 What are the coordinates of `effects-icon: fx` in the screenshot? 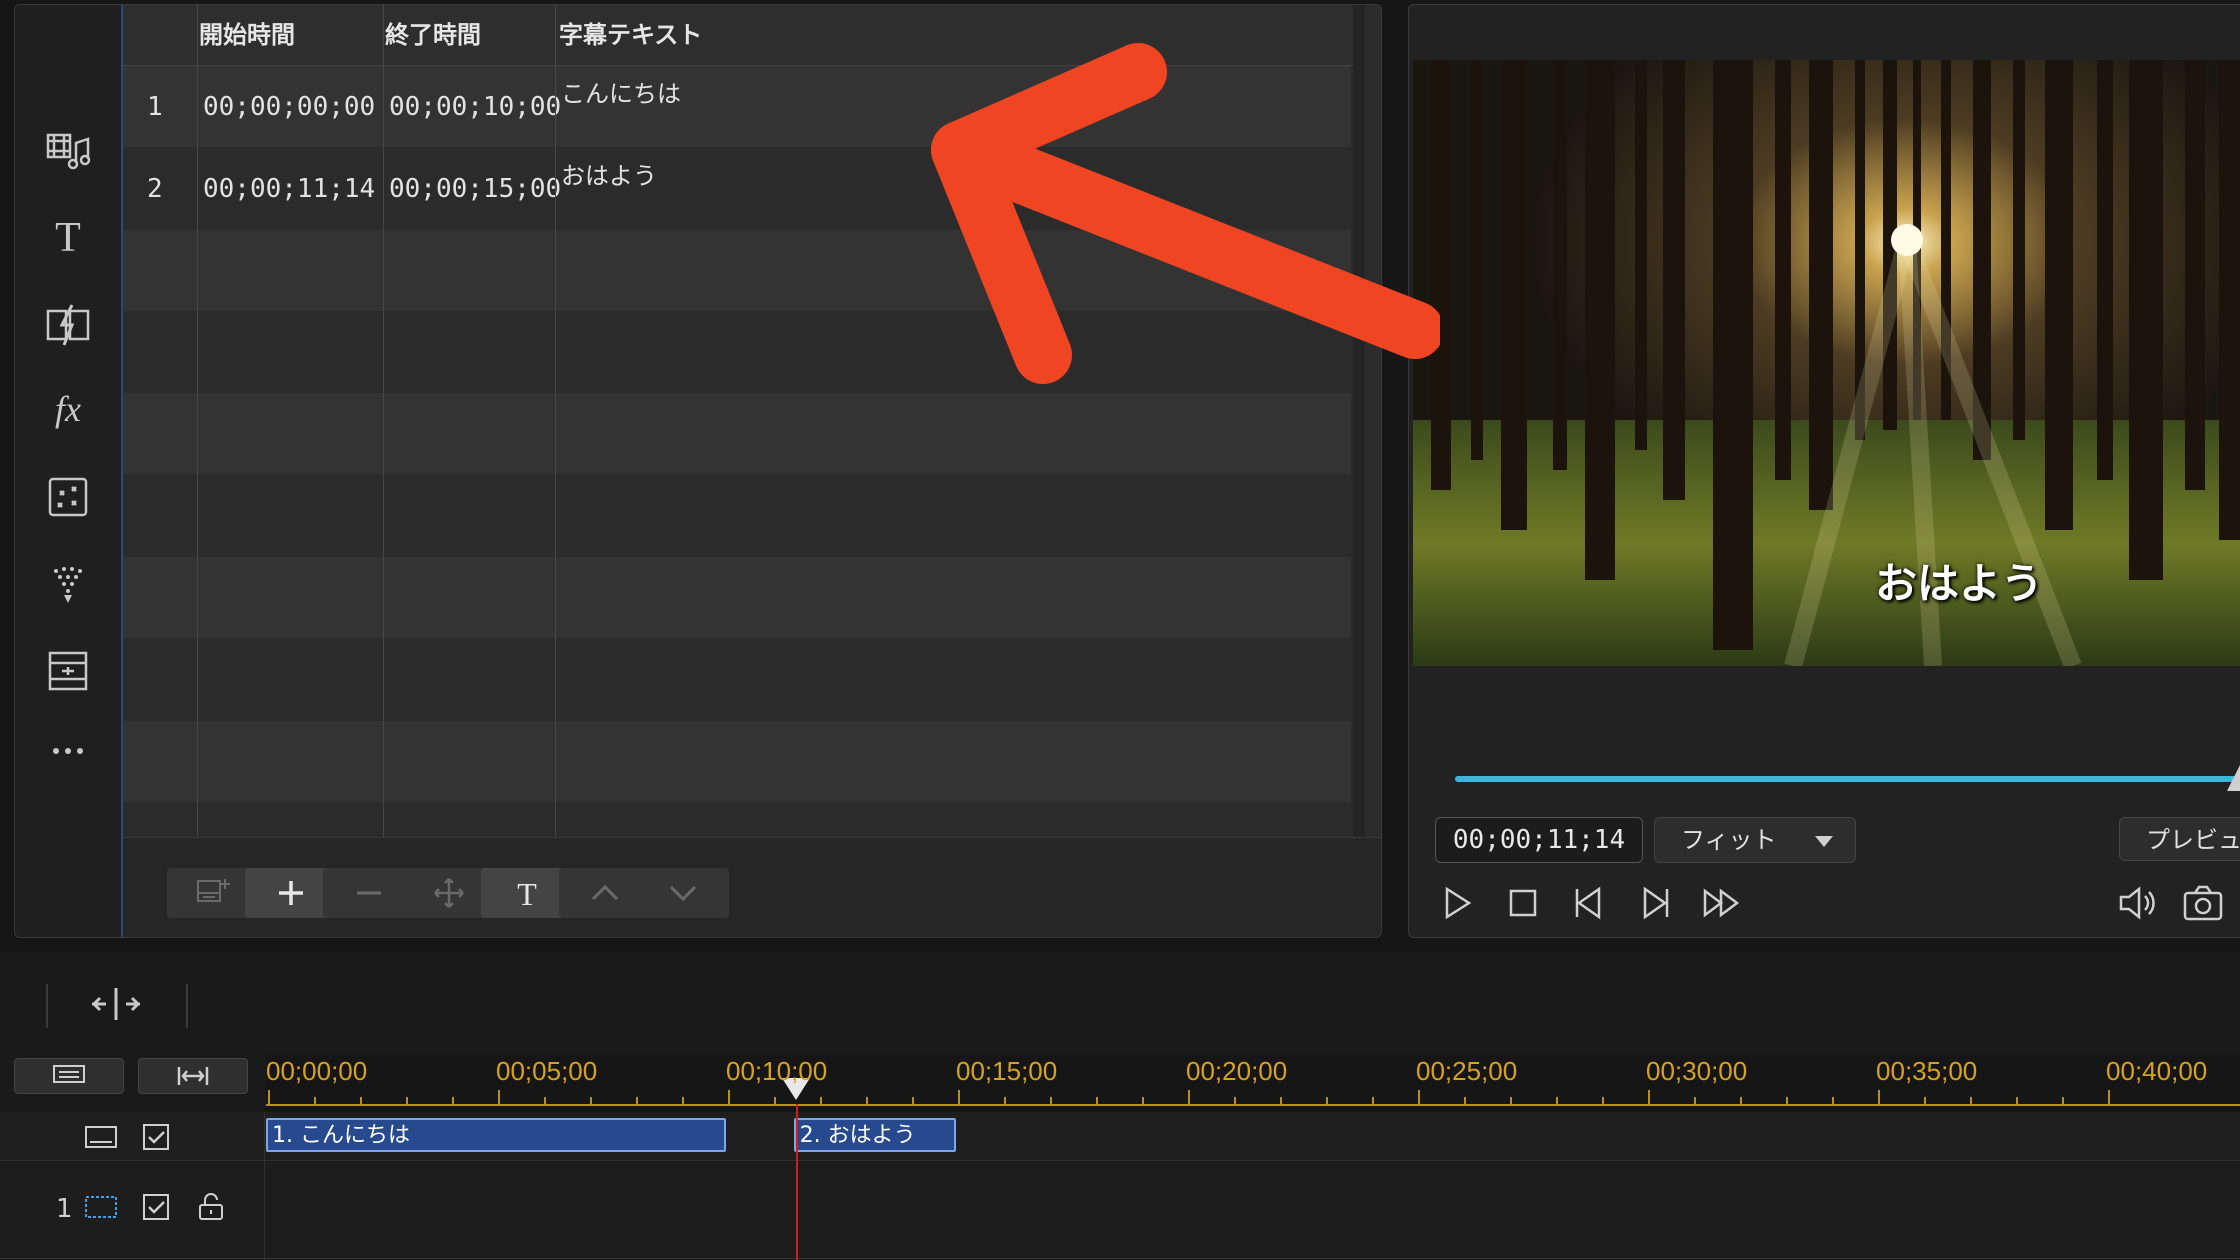 It's located at (68, 409).